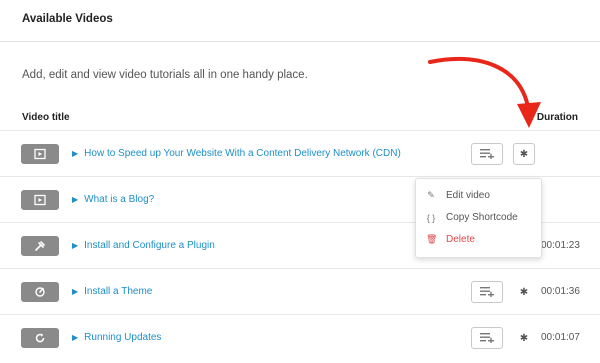  What do you see at coordinates (112, 291) in the screenshot?
I see `video-title-link: ▶ Install a Theme` at bounding box center [112, 291].